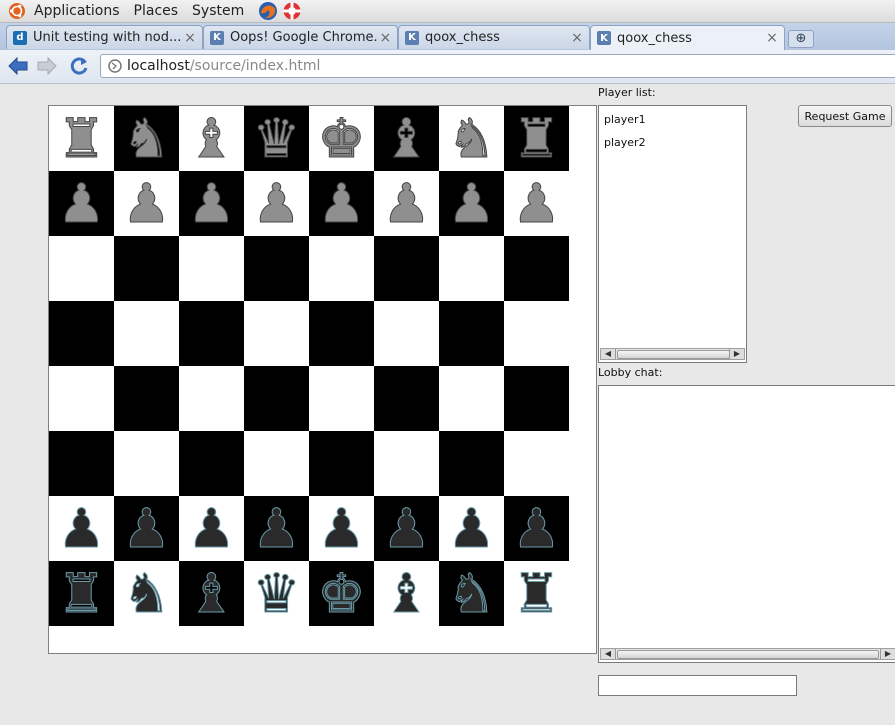  Describe the element at coordinates (845, 116) in the screenshot. I see `request-game-button: Request Game` at that location.